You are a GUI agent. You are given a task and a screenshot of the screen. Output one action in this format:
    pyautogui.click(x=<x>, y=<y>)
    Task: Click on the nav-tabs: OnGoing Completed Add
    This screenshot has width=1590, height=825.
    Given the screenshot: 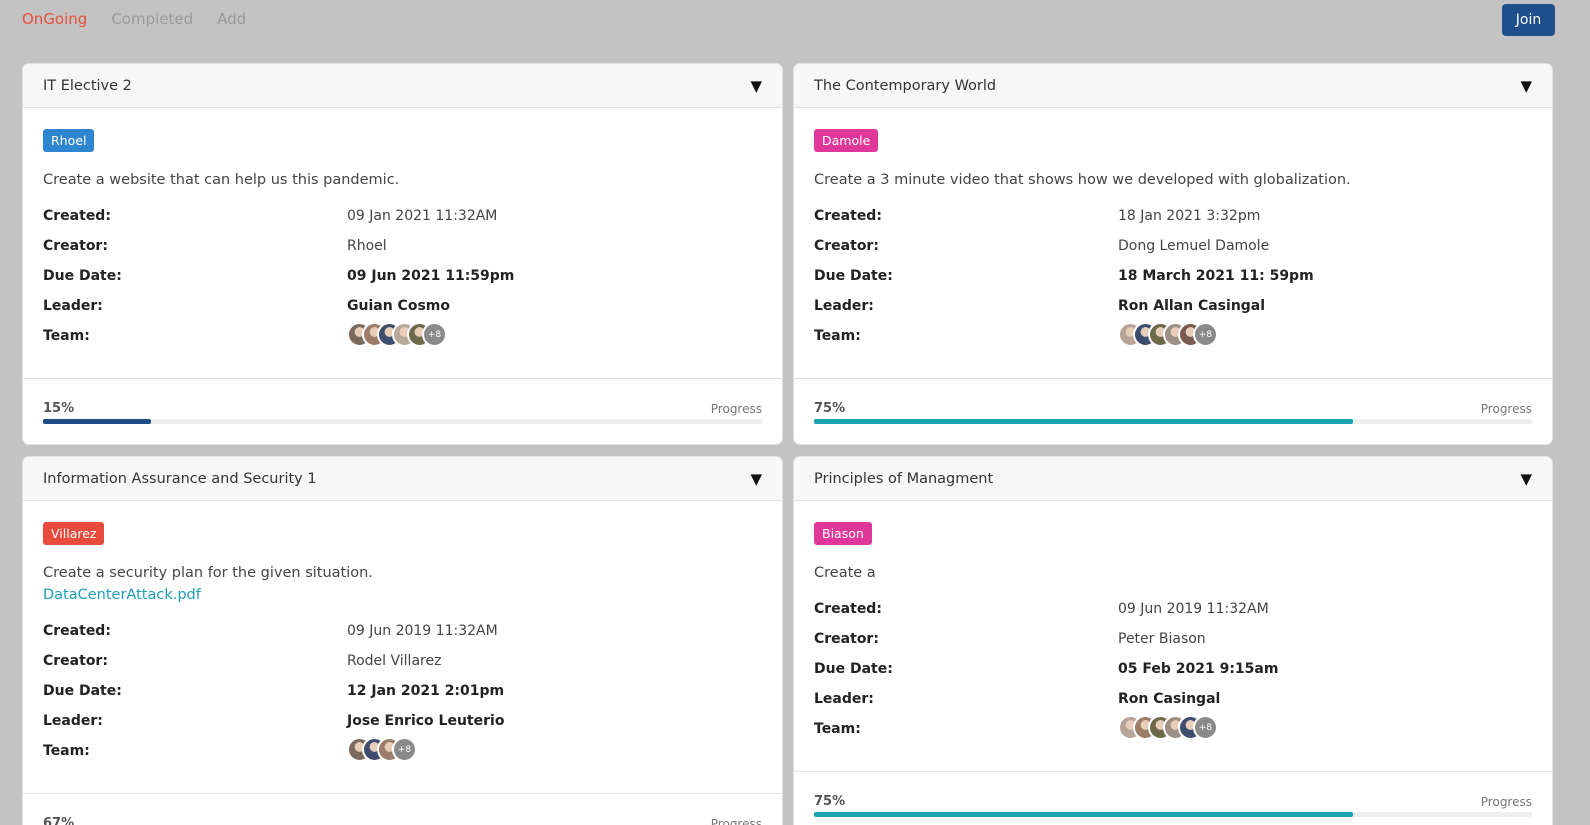 What is the action you would take?
    pyautogui.click(x=134, y=19)
    